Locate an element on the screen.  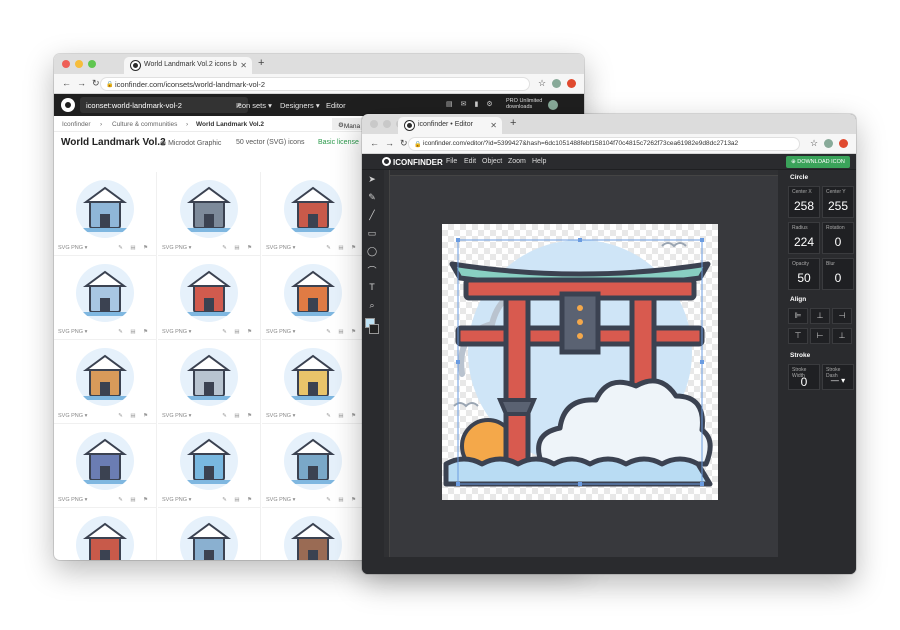
license-link: Basic license is located at coordinates (338, 142).